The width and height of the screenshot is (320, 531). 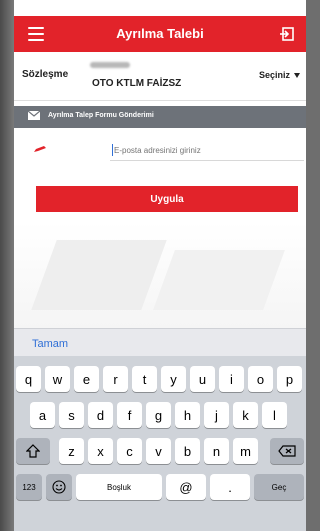 What do you see at coordinates (279, 487) in the screenshot?
I see `go-key: Geç` at bounding box center [279, 487].